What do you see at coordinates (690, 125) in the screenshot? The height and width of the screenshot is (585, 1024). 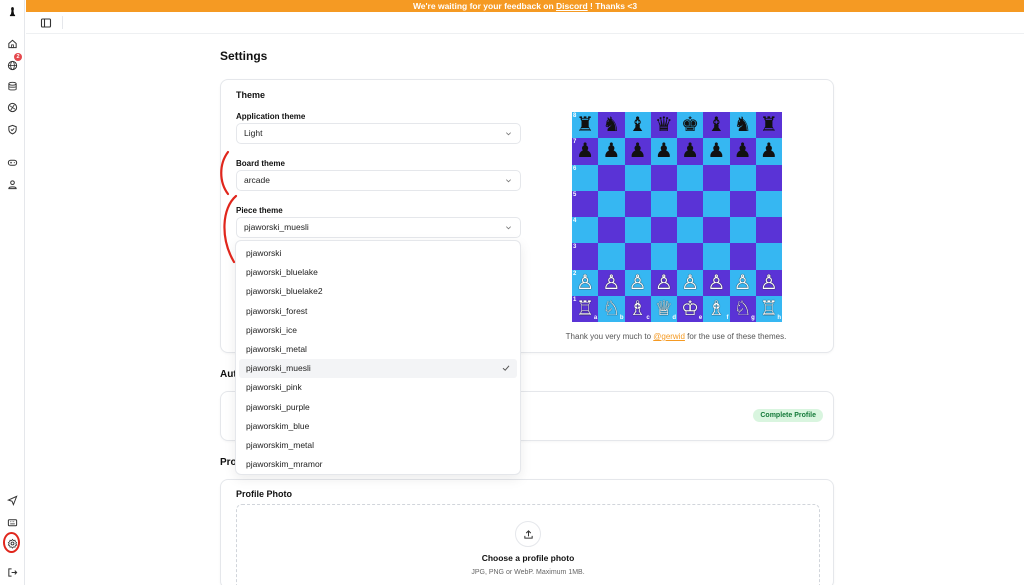 I see `chess-piece: ♚` at bounding box center [690, 125].